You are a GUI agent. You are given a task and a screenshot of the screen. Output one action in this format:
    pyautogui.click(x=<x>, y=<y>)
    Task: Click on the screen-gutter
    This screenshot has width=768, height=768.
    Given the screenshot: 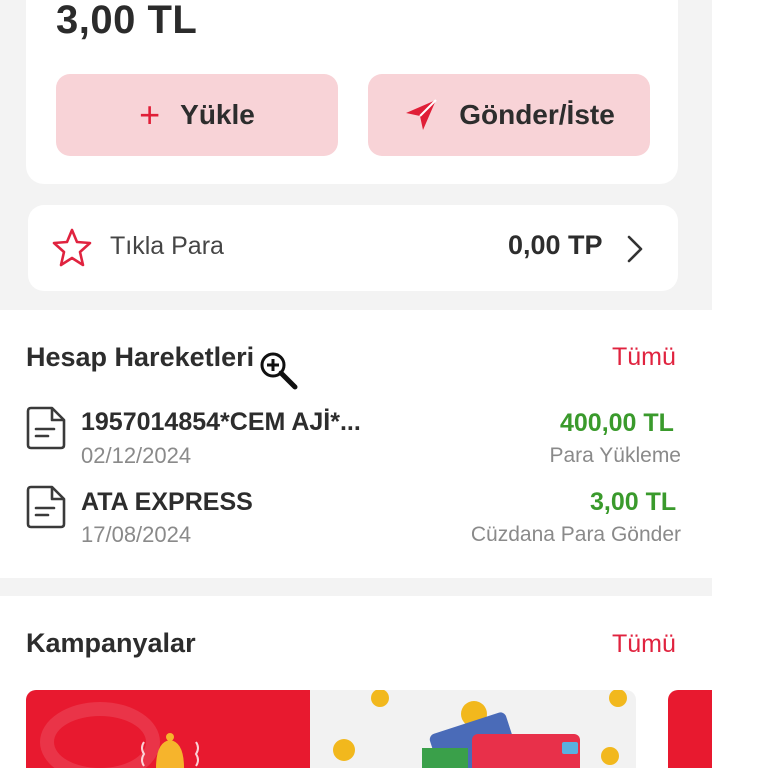 What is the action you would take?
    pyautogui.click(x=740, y=384)
    